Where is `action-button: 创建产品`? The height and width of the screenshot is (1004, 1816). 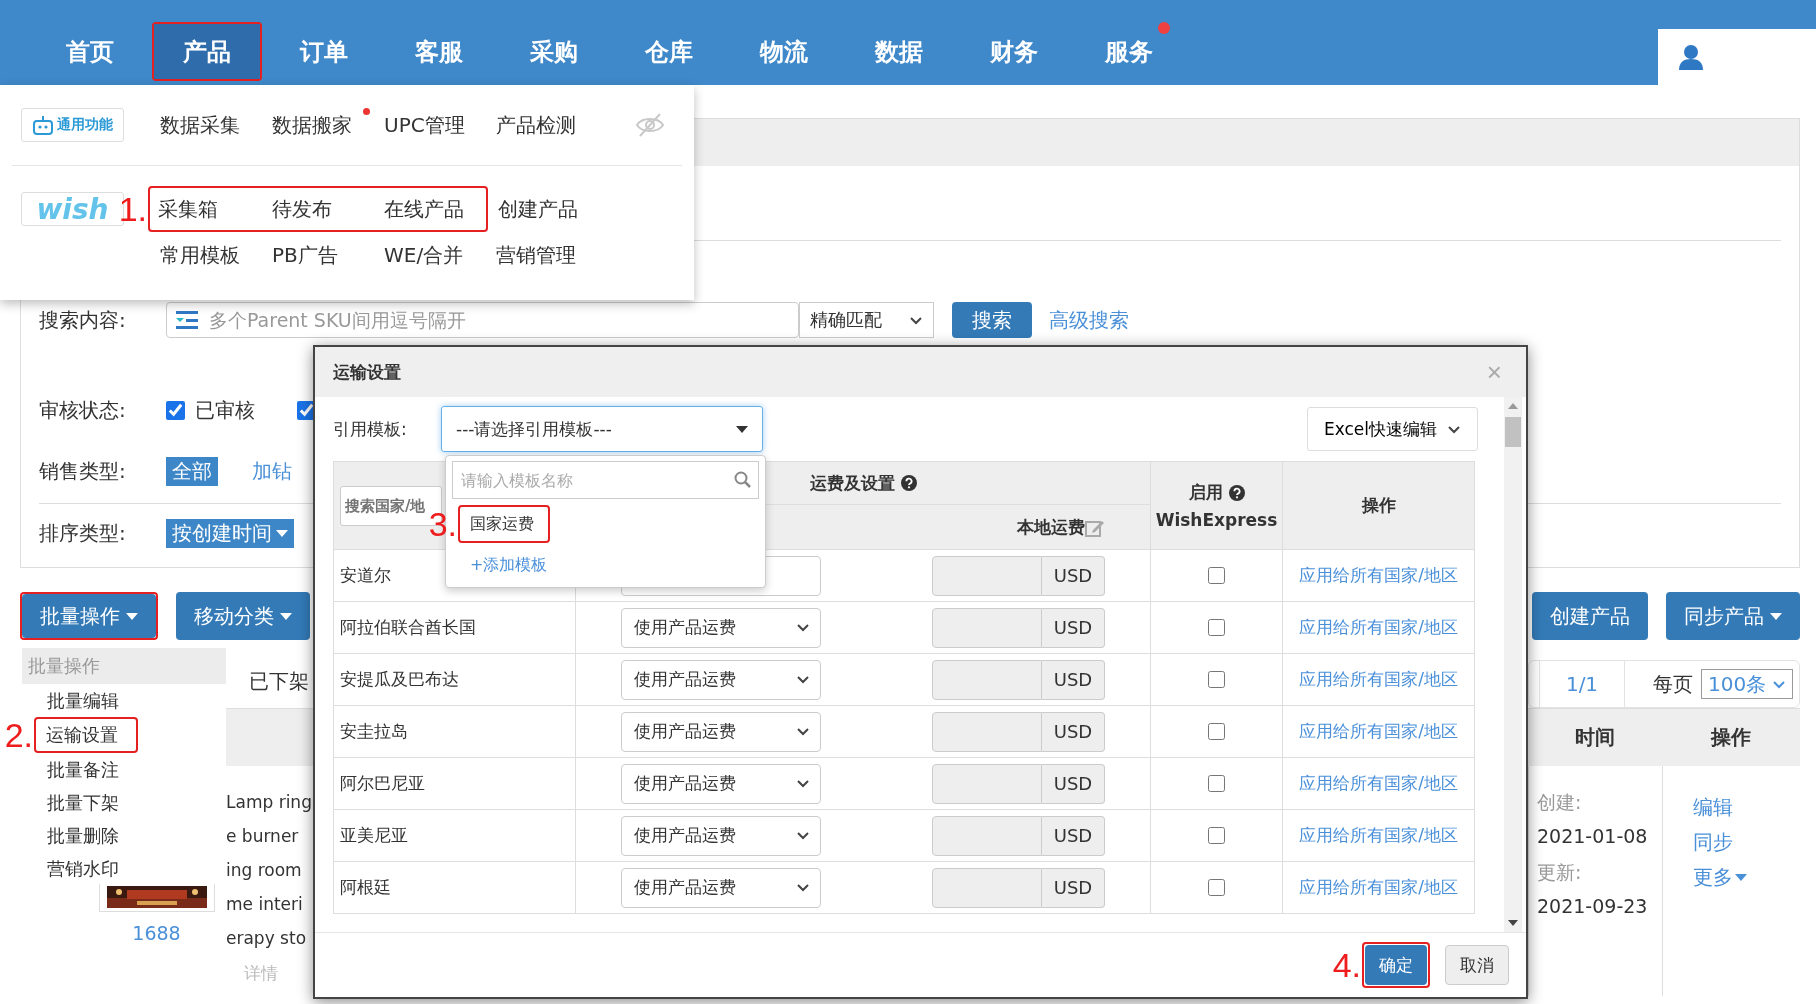 action-button: 创建产品 is located at coordinates (1590, 616).